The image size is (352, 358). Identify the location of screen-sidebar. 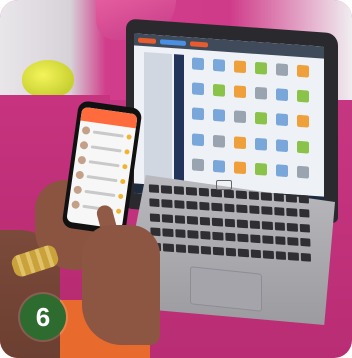
(158, 118).